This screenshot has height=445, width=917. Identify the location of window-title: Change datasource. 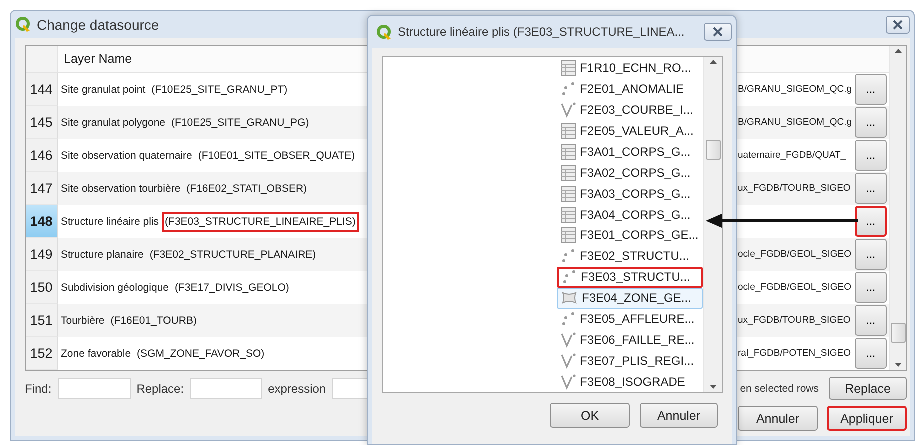
(98, 24).